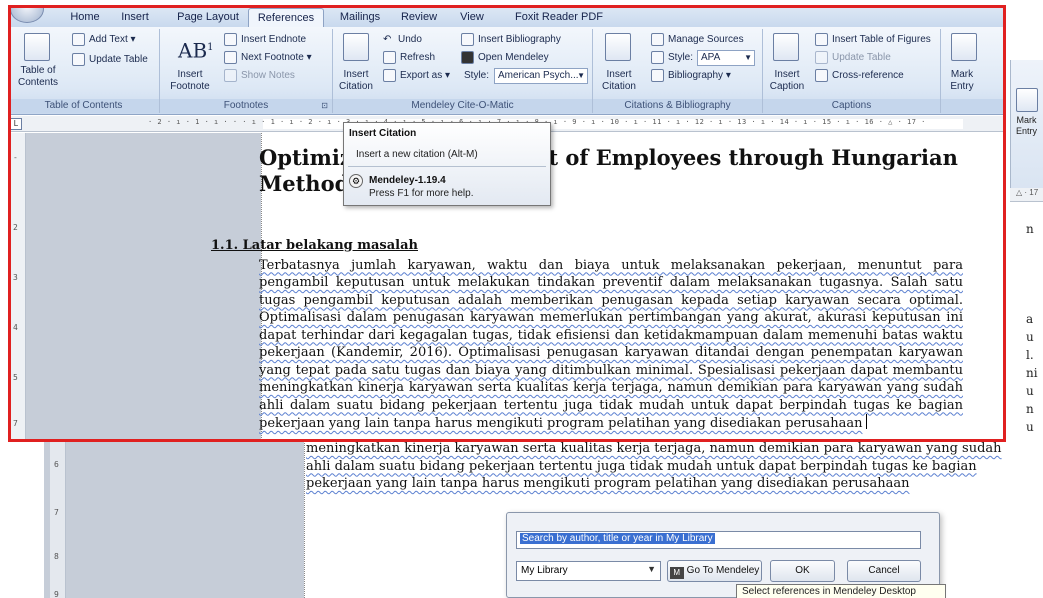  I want to click on bibliography-button: Bibliography ▾, so click(699, 76).